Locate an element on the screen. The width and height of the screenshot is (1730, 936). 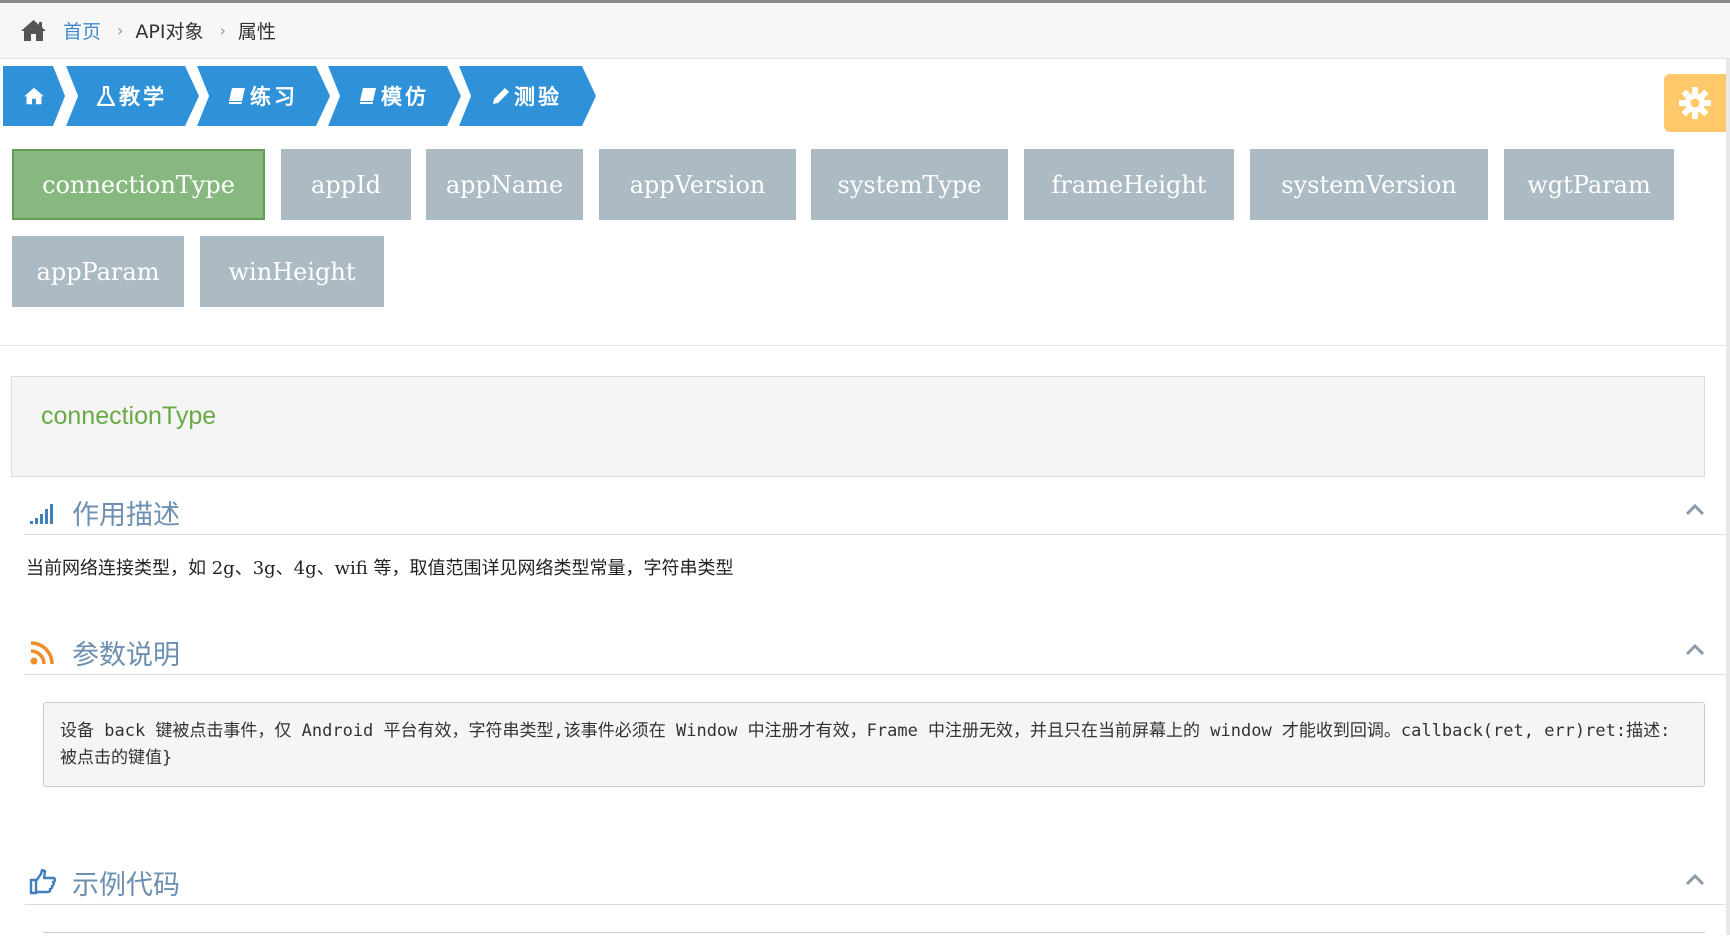
pencil-icon is located at coordinates (501, 96).